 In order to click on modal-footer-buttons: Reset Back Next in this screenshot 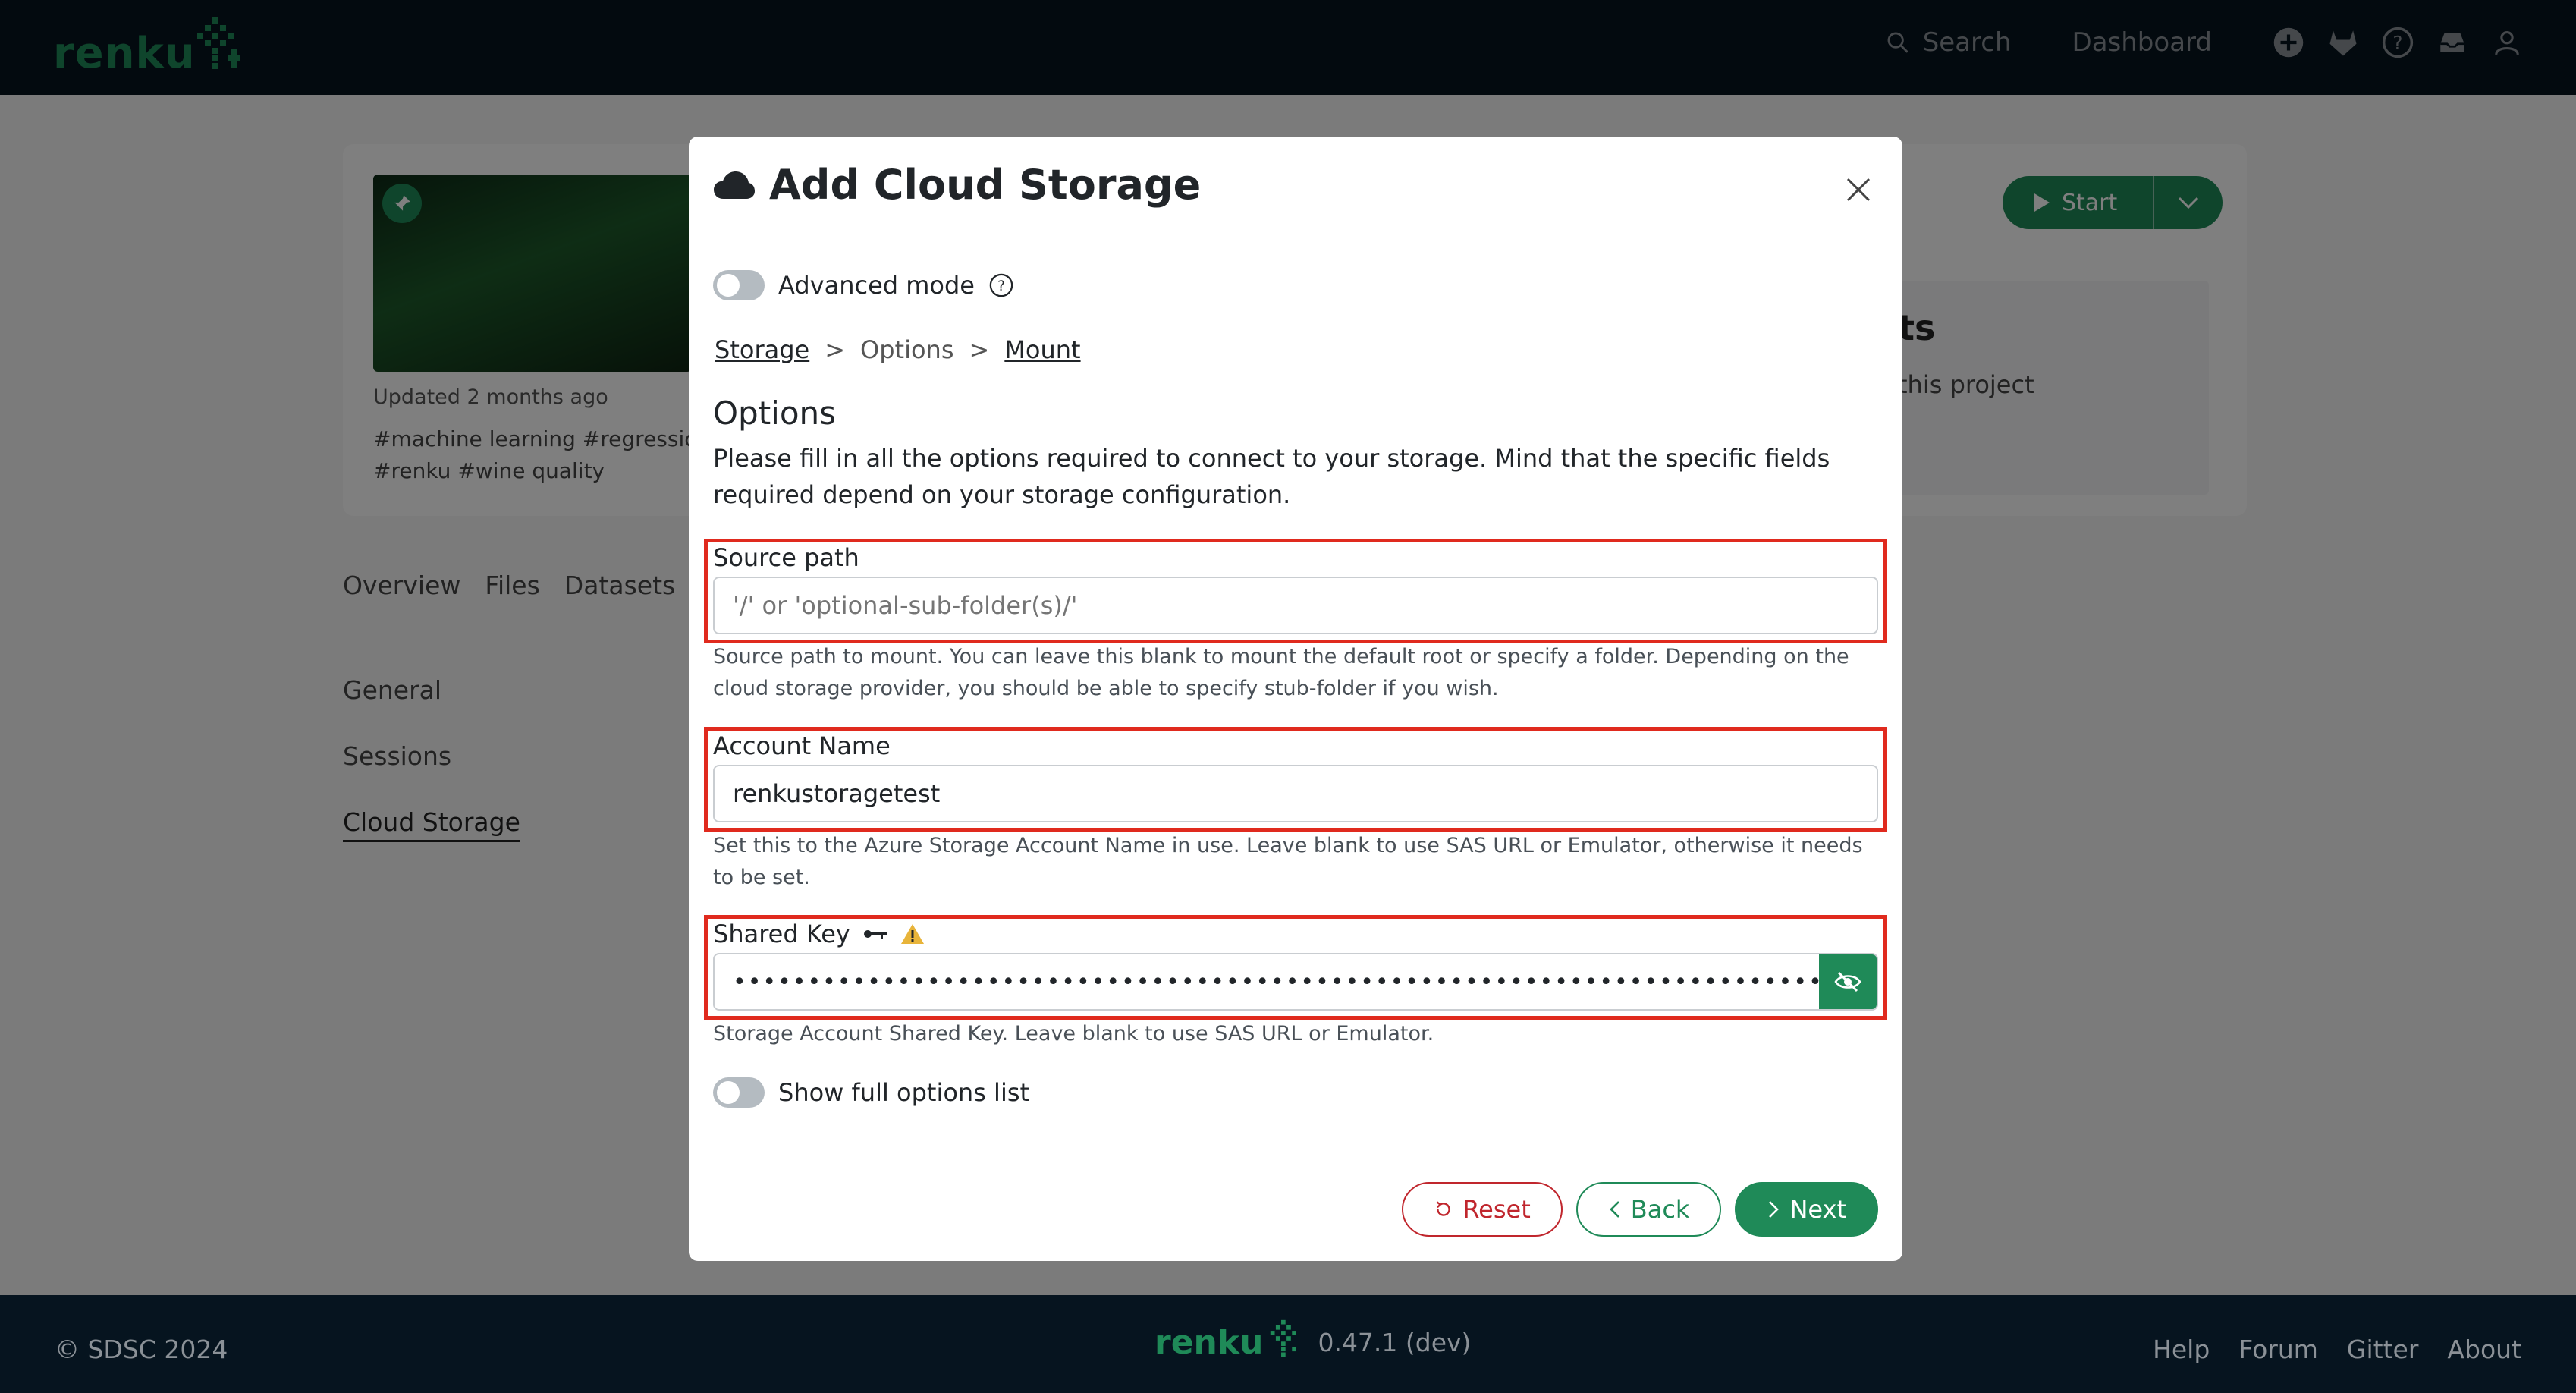, I will do `click(1640, 1209)`.